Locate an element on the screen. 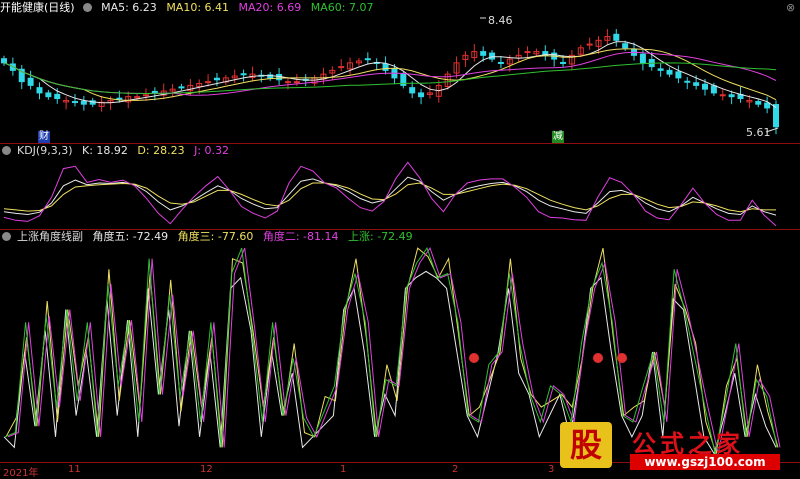 This screenshot has height=479, width=800. x-tick-label: 2 is located at coordinates (455, 469).